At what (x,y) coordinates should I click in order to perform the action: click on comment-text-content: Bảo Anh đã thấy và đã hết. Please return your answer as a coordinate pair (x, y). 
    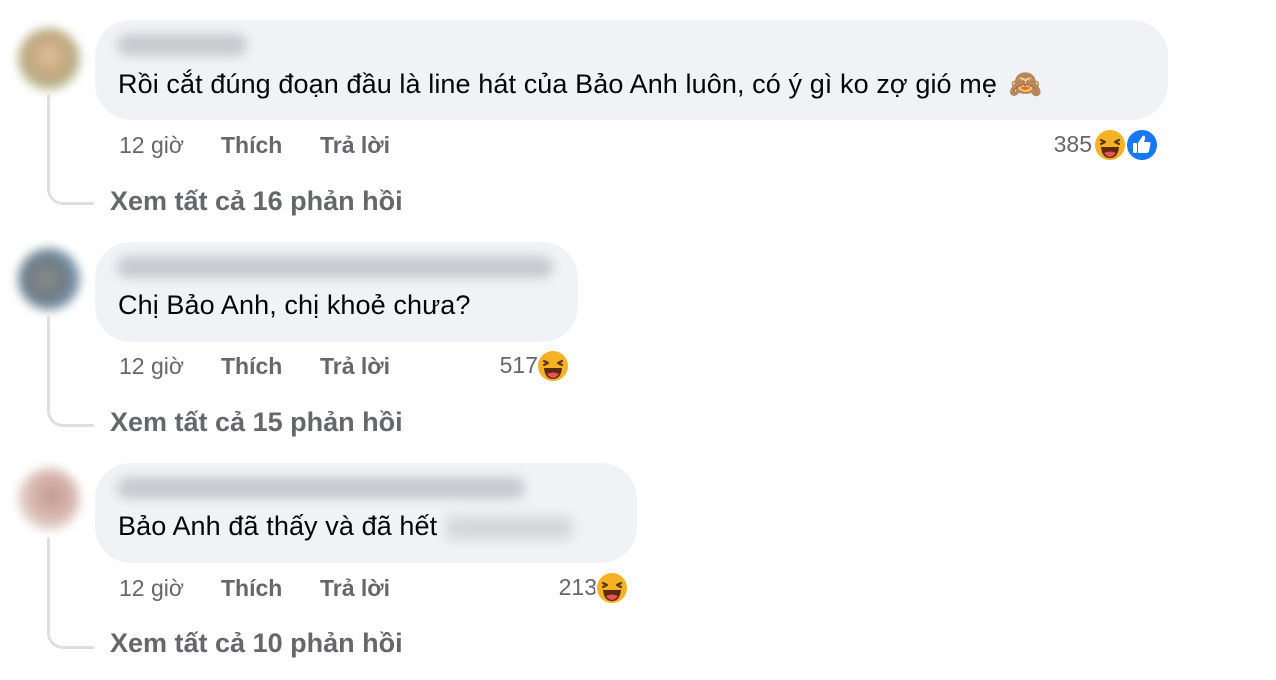
    Looking at the image, I should click on (278, 526).